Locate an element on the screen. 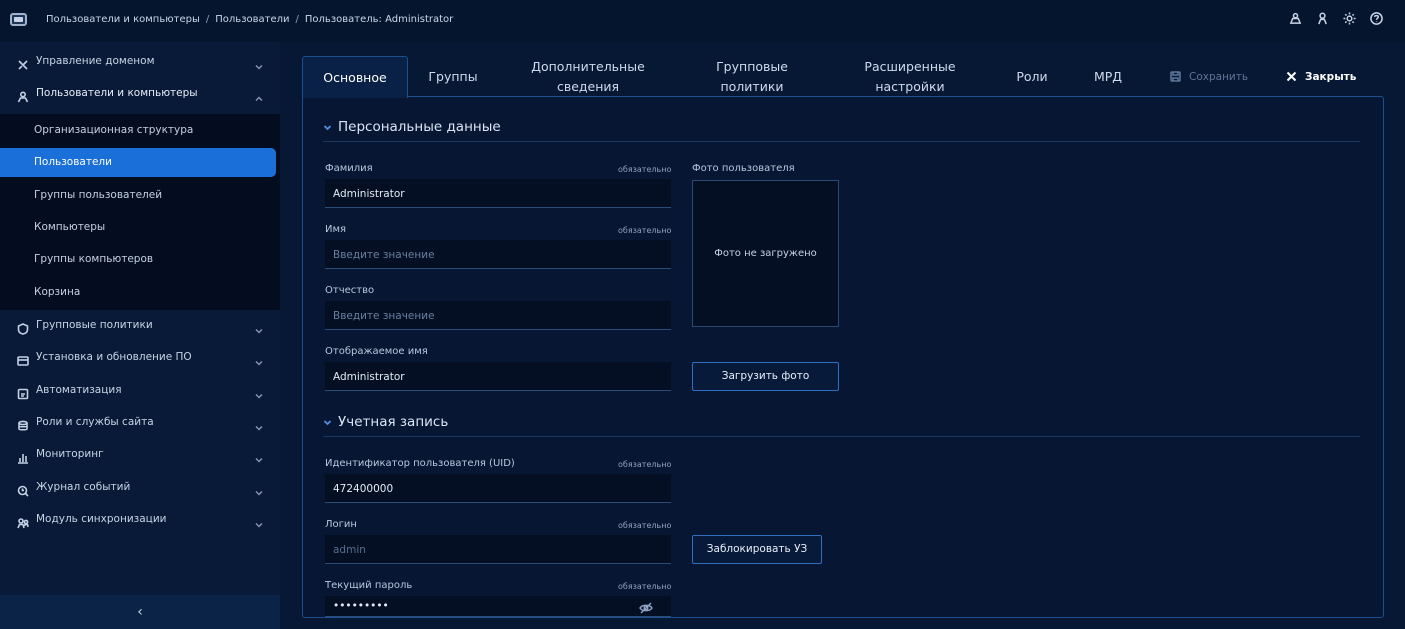 The height and width of the screenshot is (629, 1405). first-name-field is located at coordinates (498, 254).